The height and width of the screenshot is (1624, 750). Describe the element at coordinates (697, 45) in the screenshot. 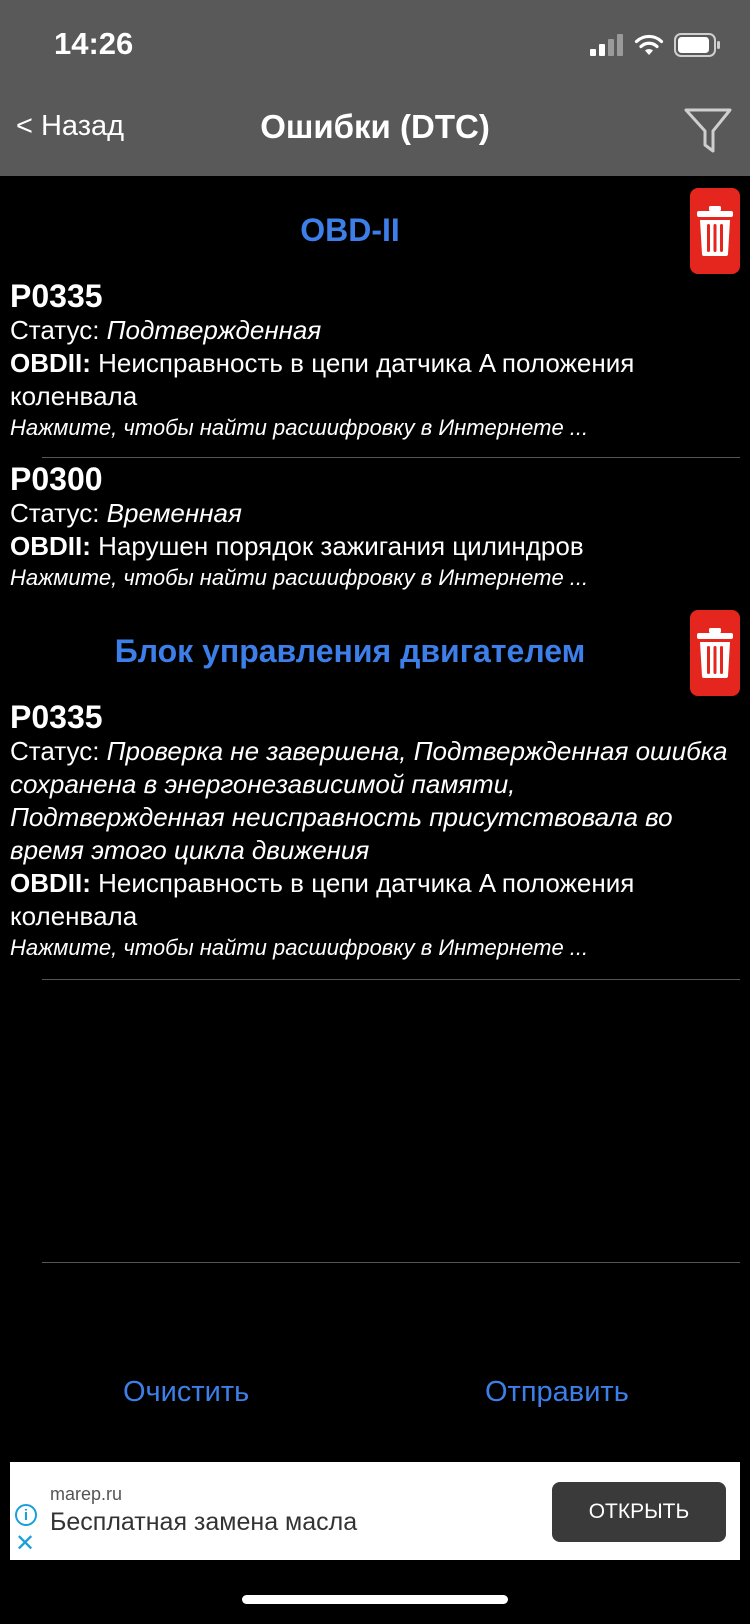

I see `battery-icon` at that location.